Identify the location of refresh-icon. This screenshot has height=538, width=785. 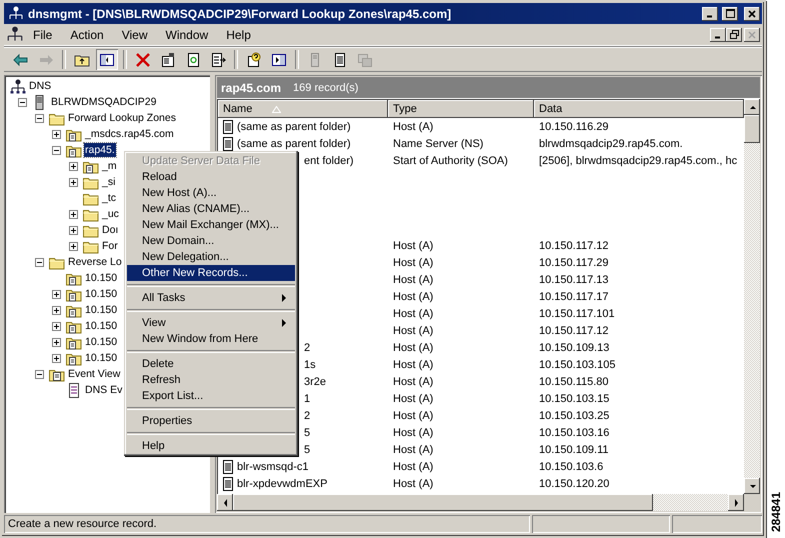
(193, 60).